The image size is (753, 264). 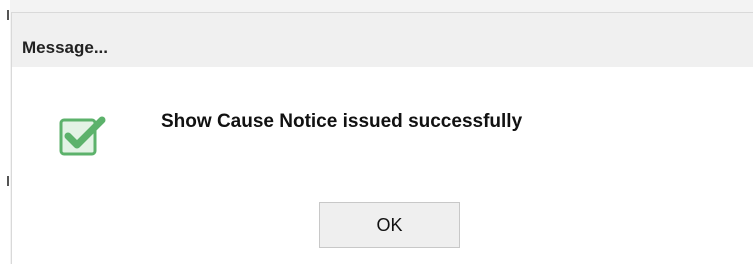 What do you see at coordinates (85, 135) in the screenshot?
I see `checkbox-checked-icon` at bounding box center [85, 135].